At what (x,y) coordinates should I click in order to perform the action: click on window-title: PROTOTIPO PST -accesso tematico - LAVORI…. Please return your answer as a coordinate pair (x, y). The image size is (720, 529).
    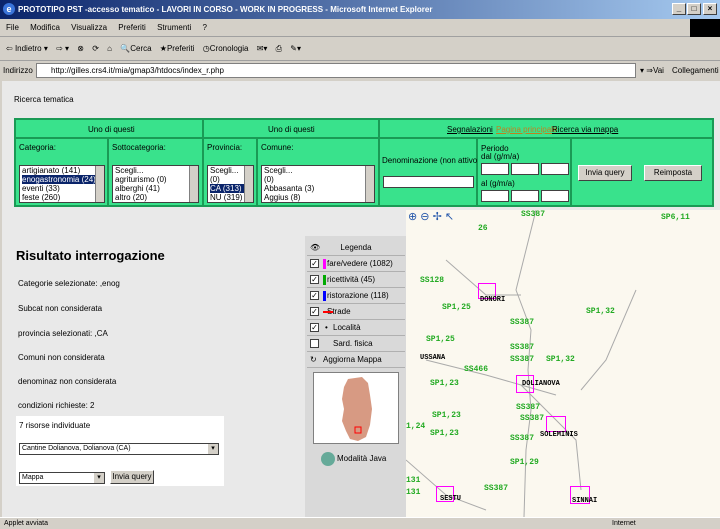
    Looking at the image, I should click on (225, 9).